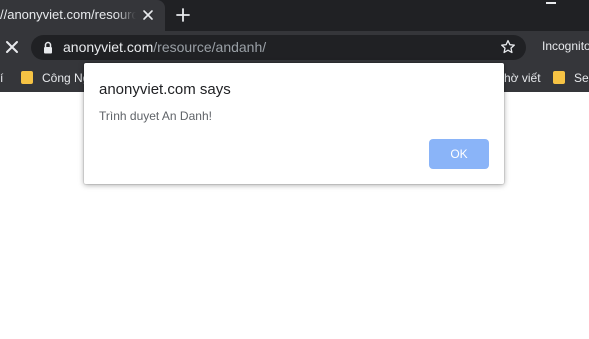 Image resolution: width=589 pixels, height=339 pixels. What do you see at coordinates (155, 116) in the screenshot?
I see `dialog-message: Trình duyet An Danh!` at bounding box center [155, 116].